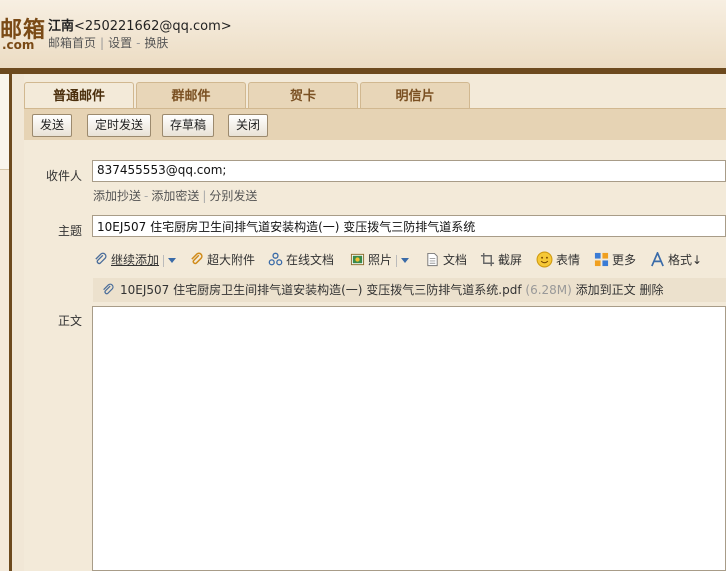 This screenshot has height=571, width=726. I want to click on separate-send-link: 分别发送, so click(233, 196).